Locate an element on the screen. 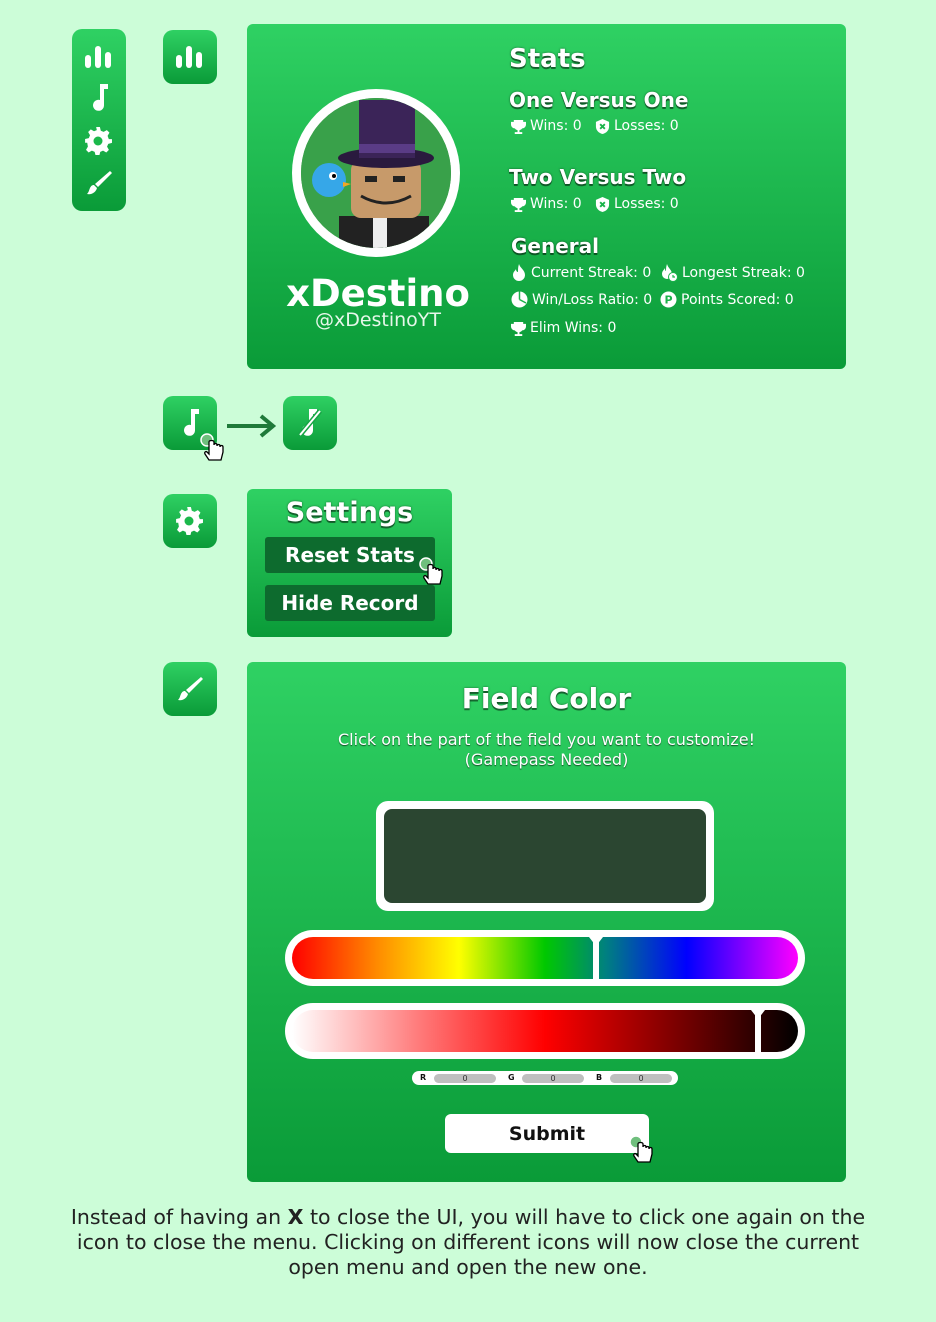 The image size is (936, 1322). r-label: R is located at coordinates (423, 1077).